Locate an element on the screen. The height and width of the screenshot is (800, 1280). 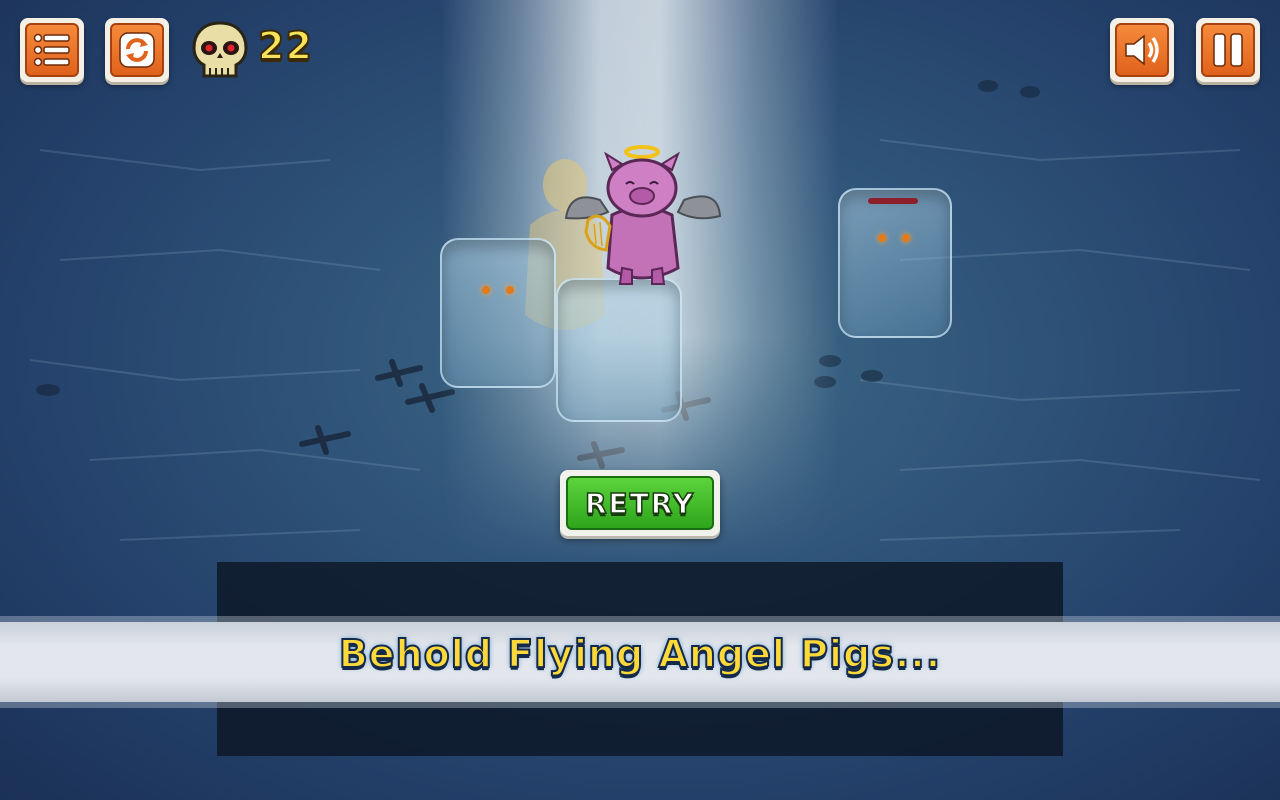
left-wing is located at coordinates (587, 208).